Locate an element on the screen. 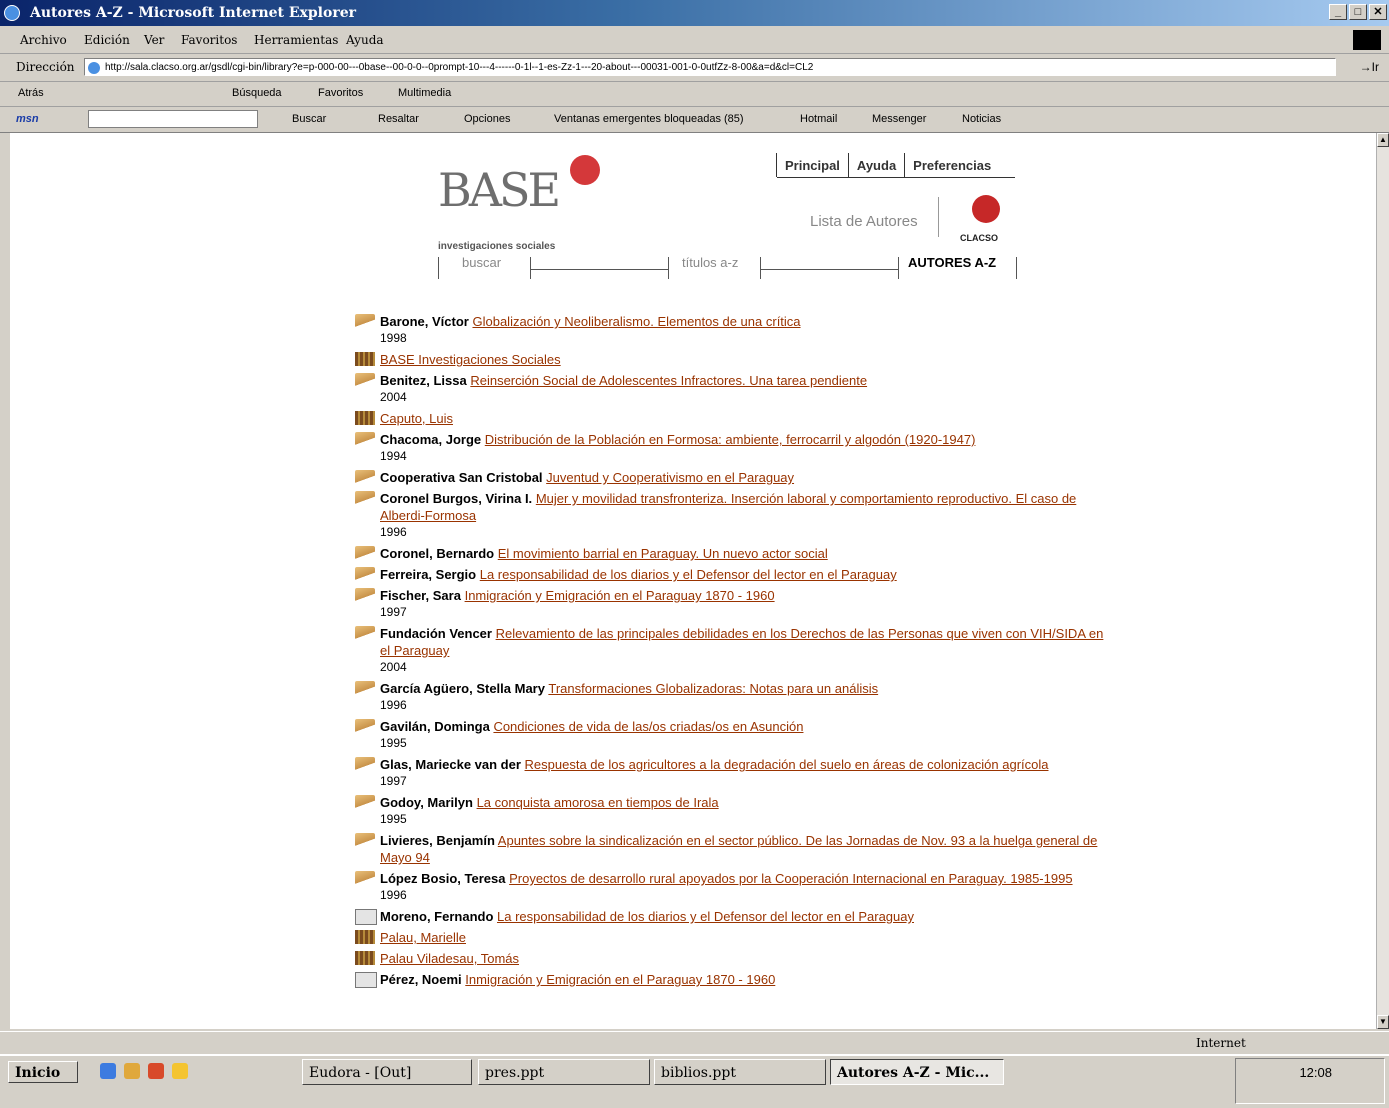 The image size is (1389, 1108). entry-author: Fischer, Sara is located at coordinates (420, 595).